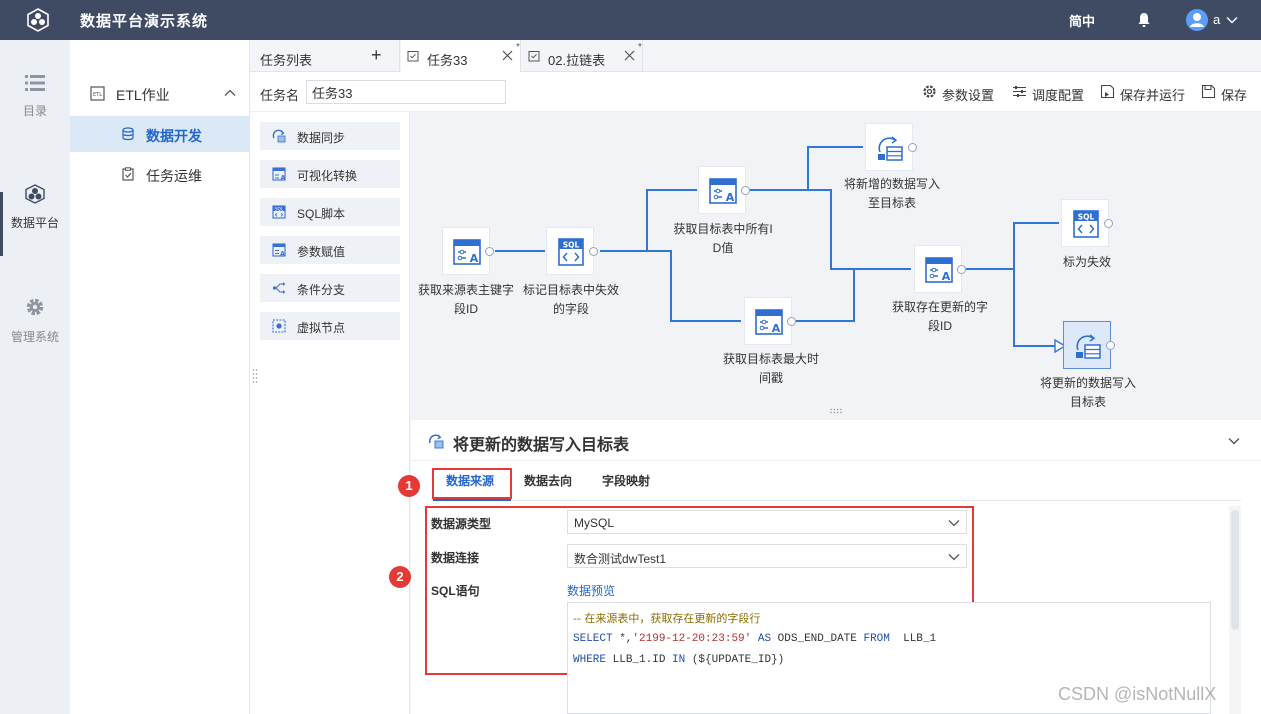 The height and width of the screenshot is (714, 1261). I want to click on add-task-button: +, so click(376, 55).